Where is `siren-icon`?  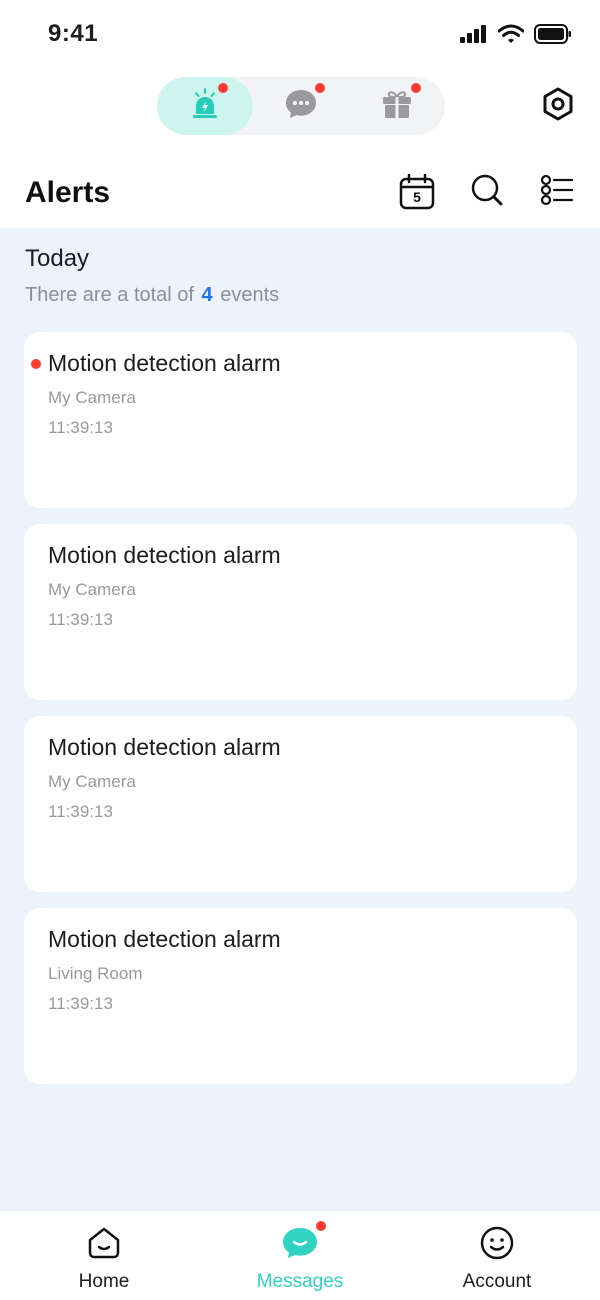 siren-icon is located at coordinates (205, 106).